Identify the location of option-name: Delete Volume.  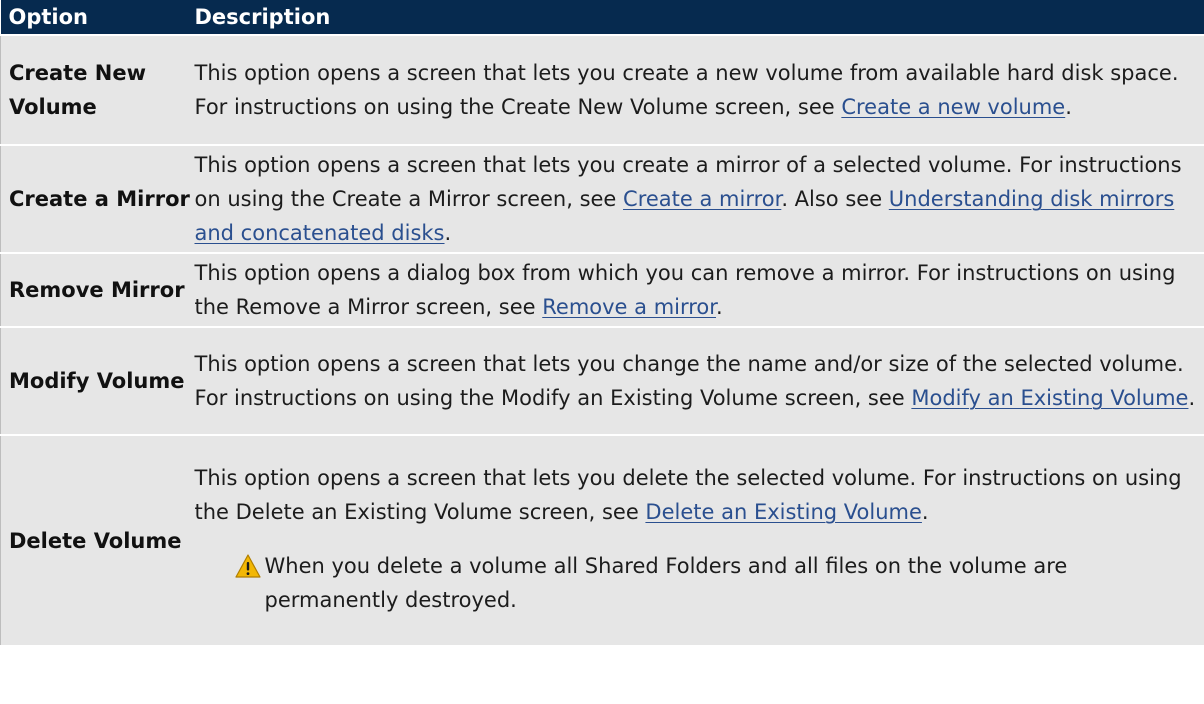
(95, 539).